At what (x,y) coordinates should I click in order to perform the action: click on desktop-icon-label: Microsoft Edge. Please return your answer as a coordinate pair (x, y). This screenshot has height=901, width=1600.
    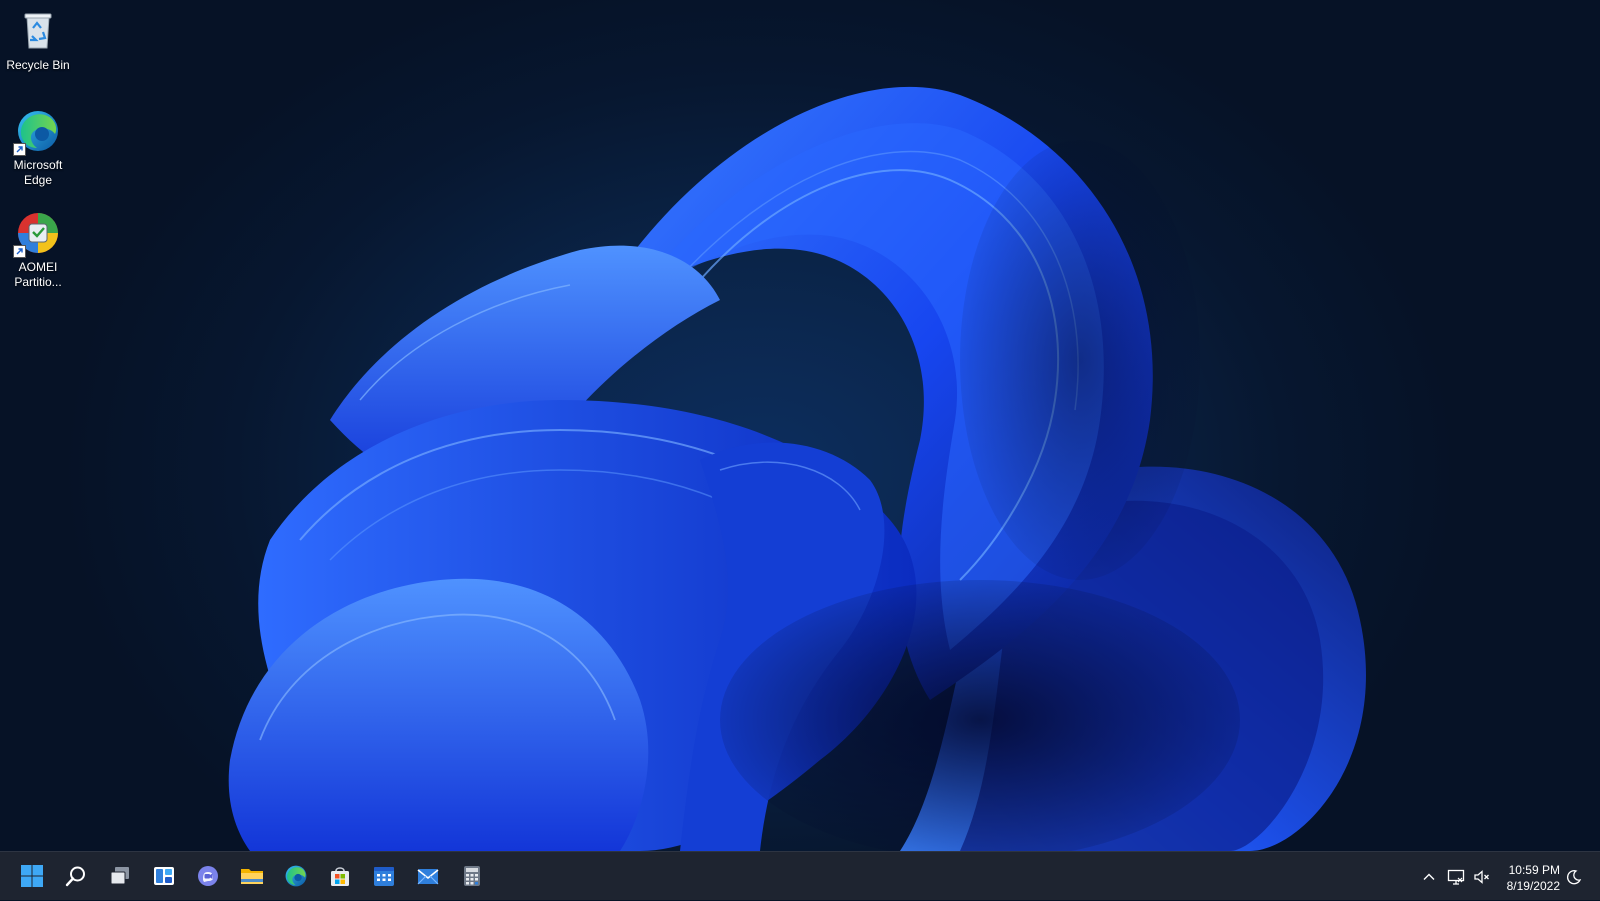
    Looking at the image, I should click on (38, 172).